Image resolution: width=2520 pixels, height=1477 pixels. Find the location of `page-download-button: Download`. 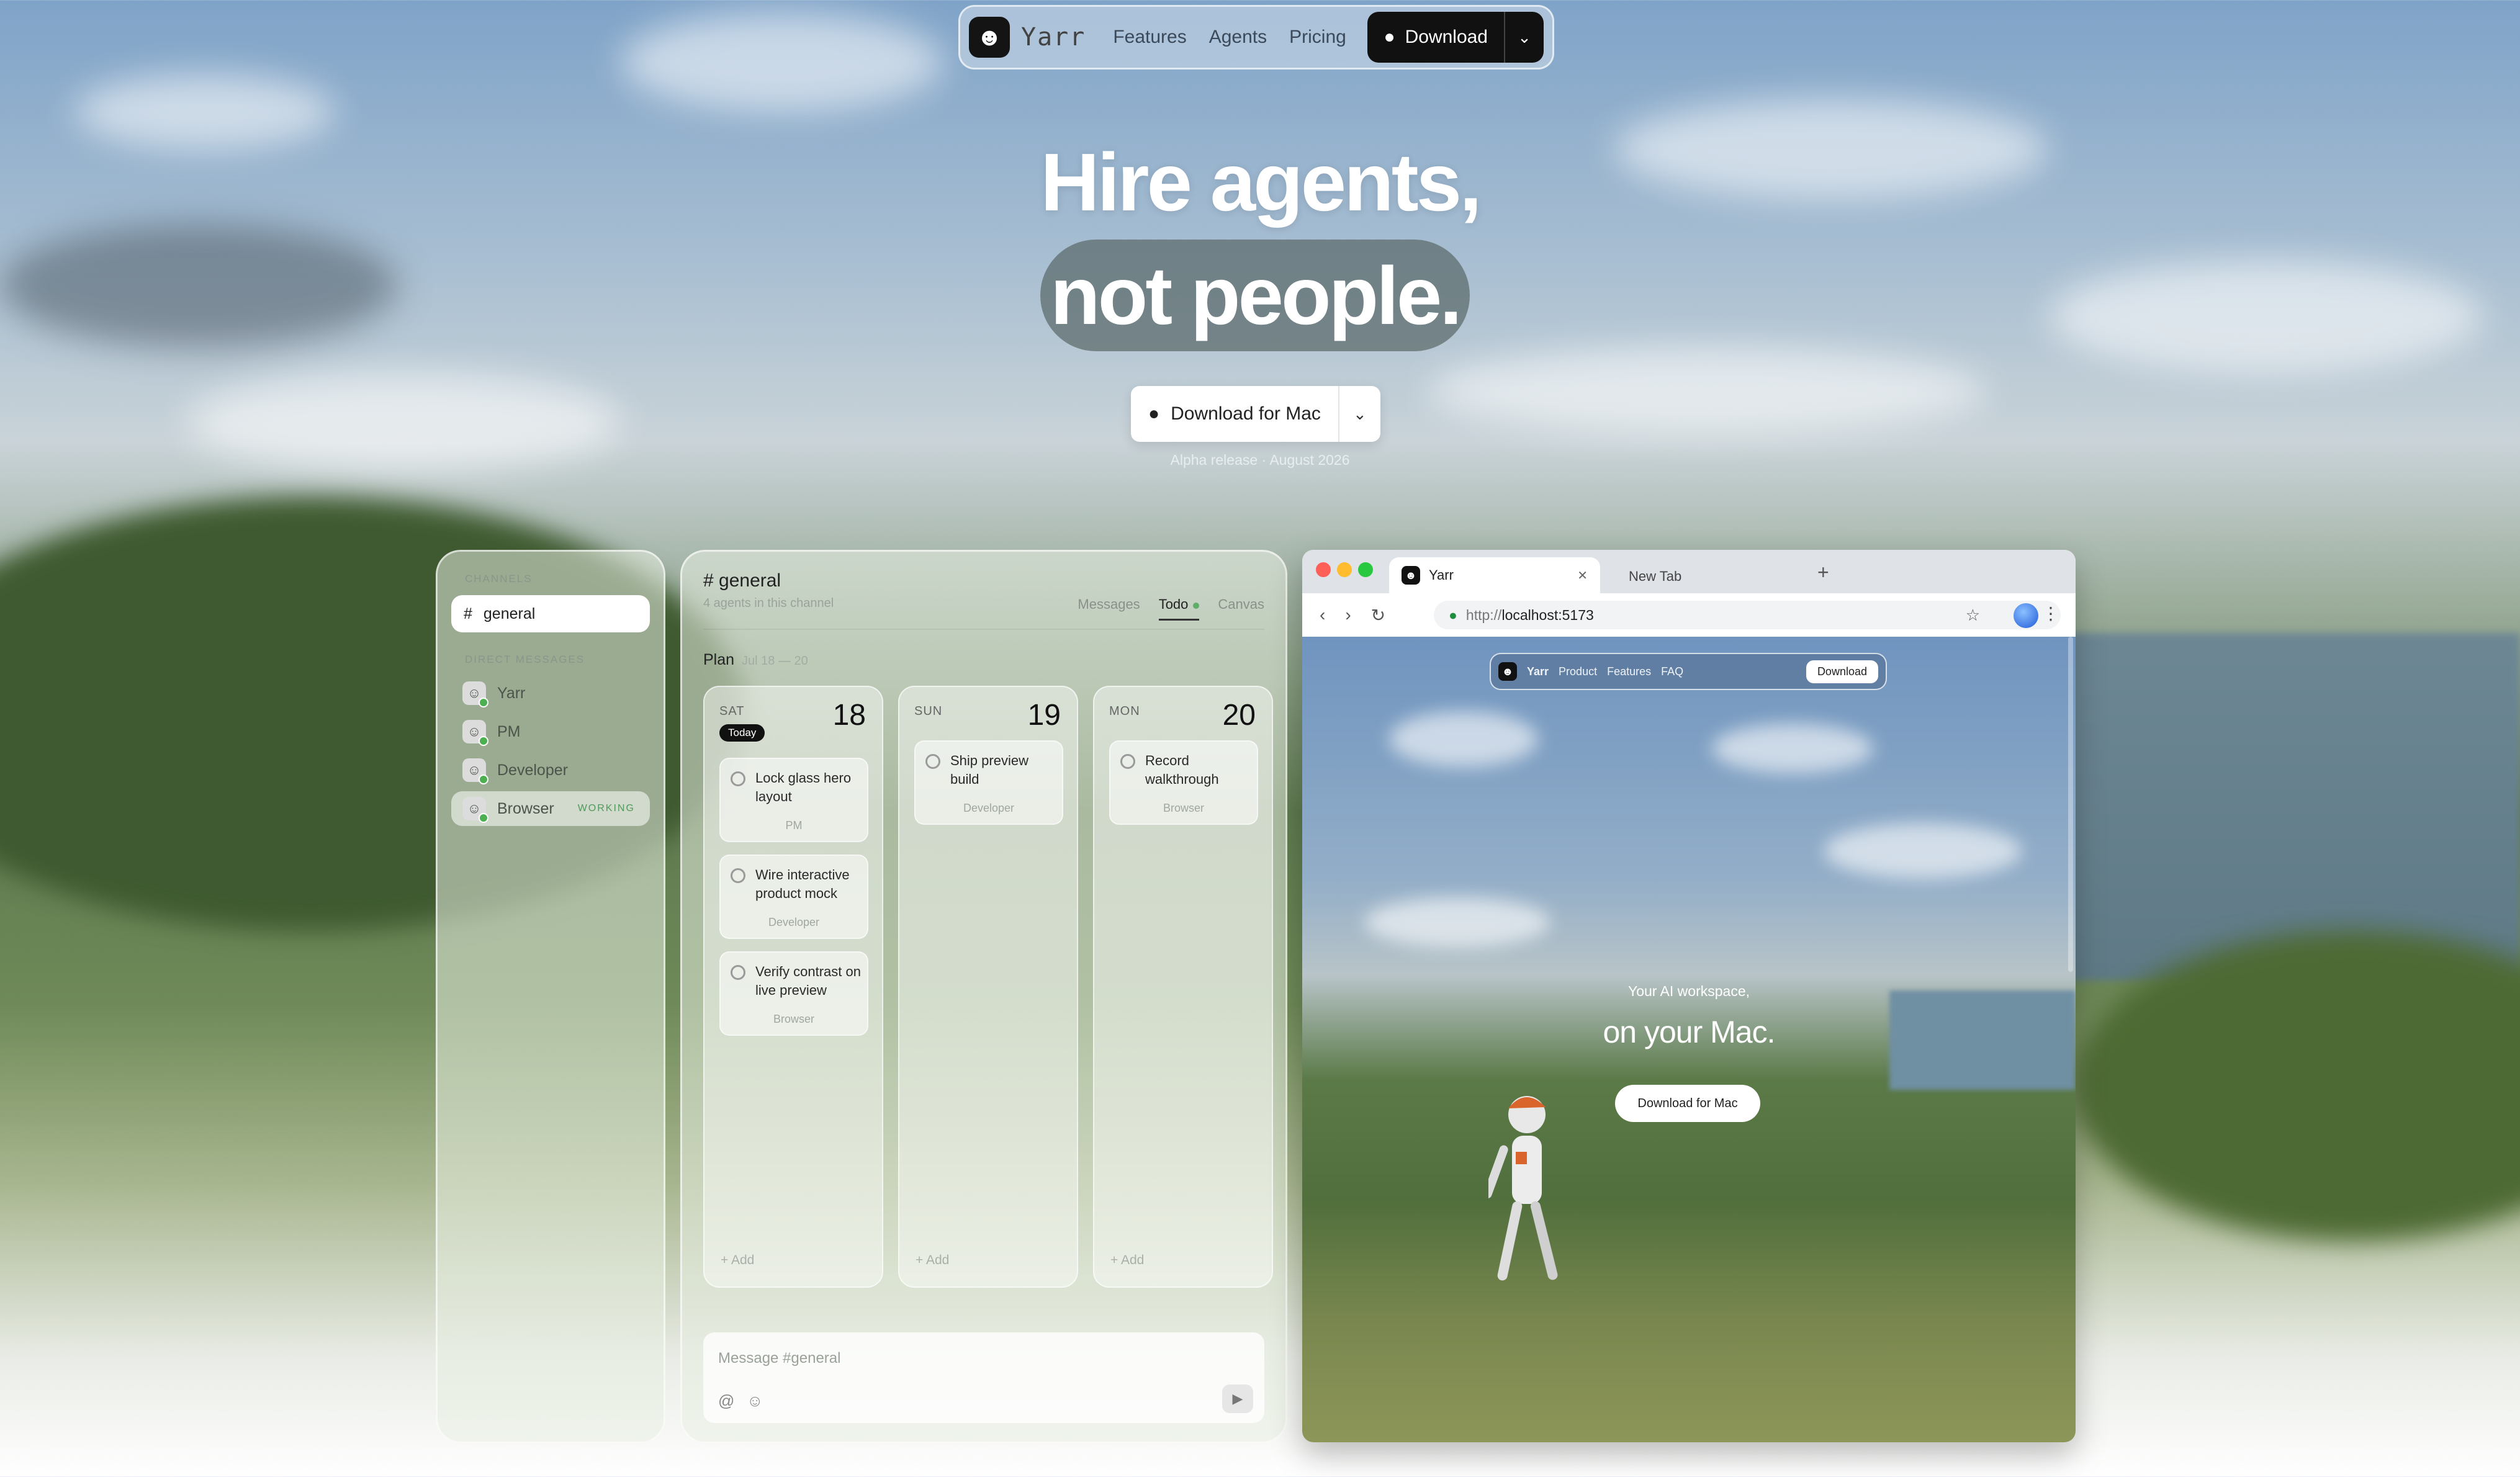

page-download-button: Download is located at coordinates (1842, 671).